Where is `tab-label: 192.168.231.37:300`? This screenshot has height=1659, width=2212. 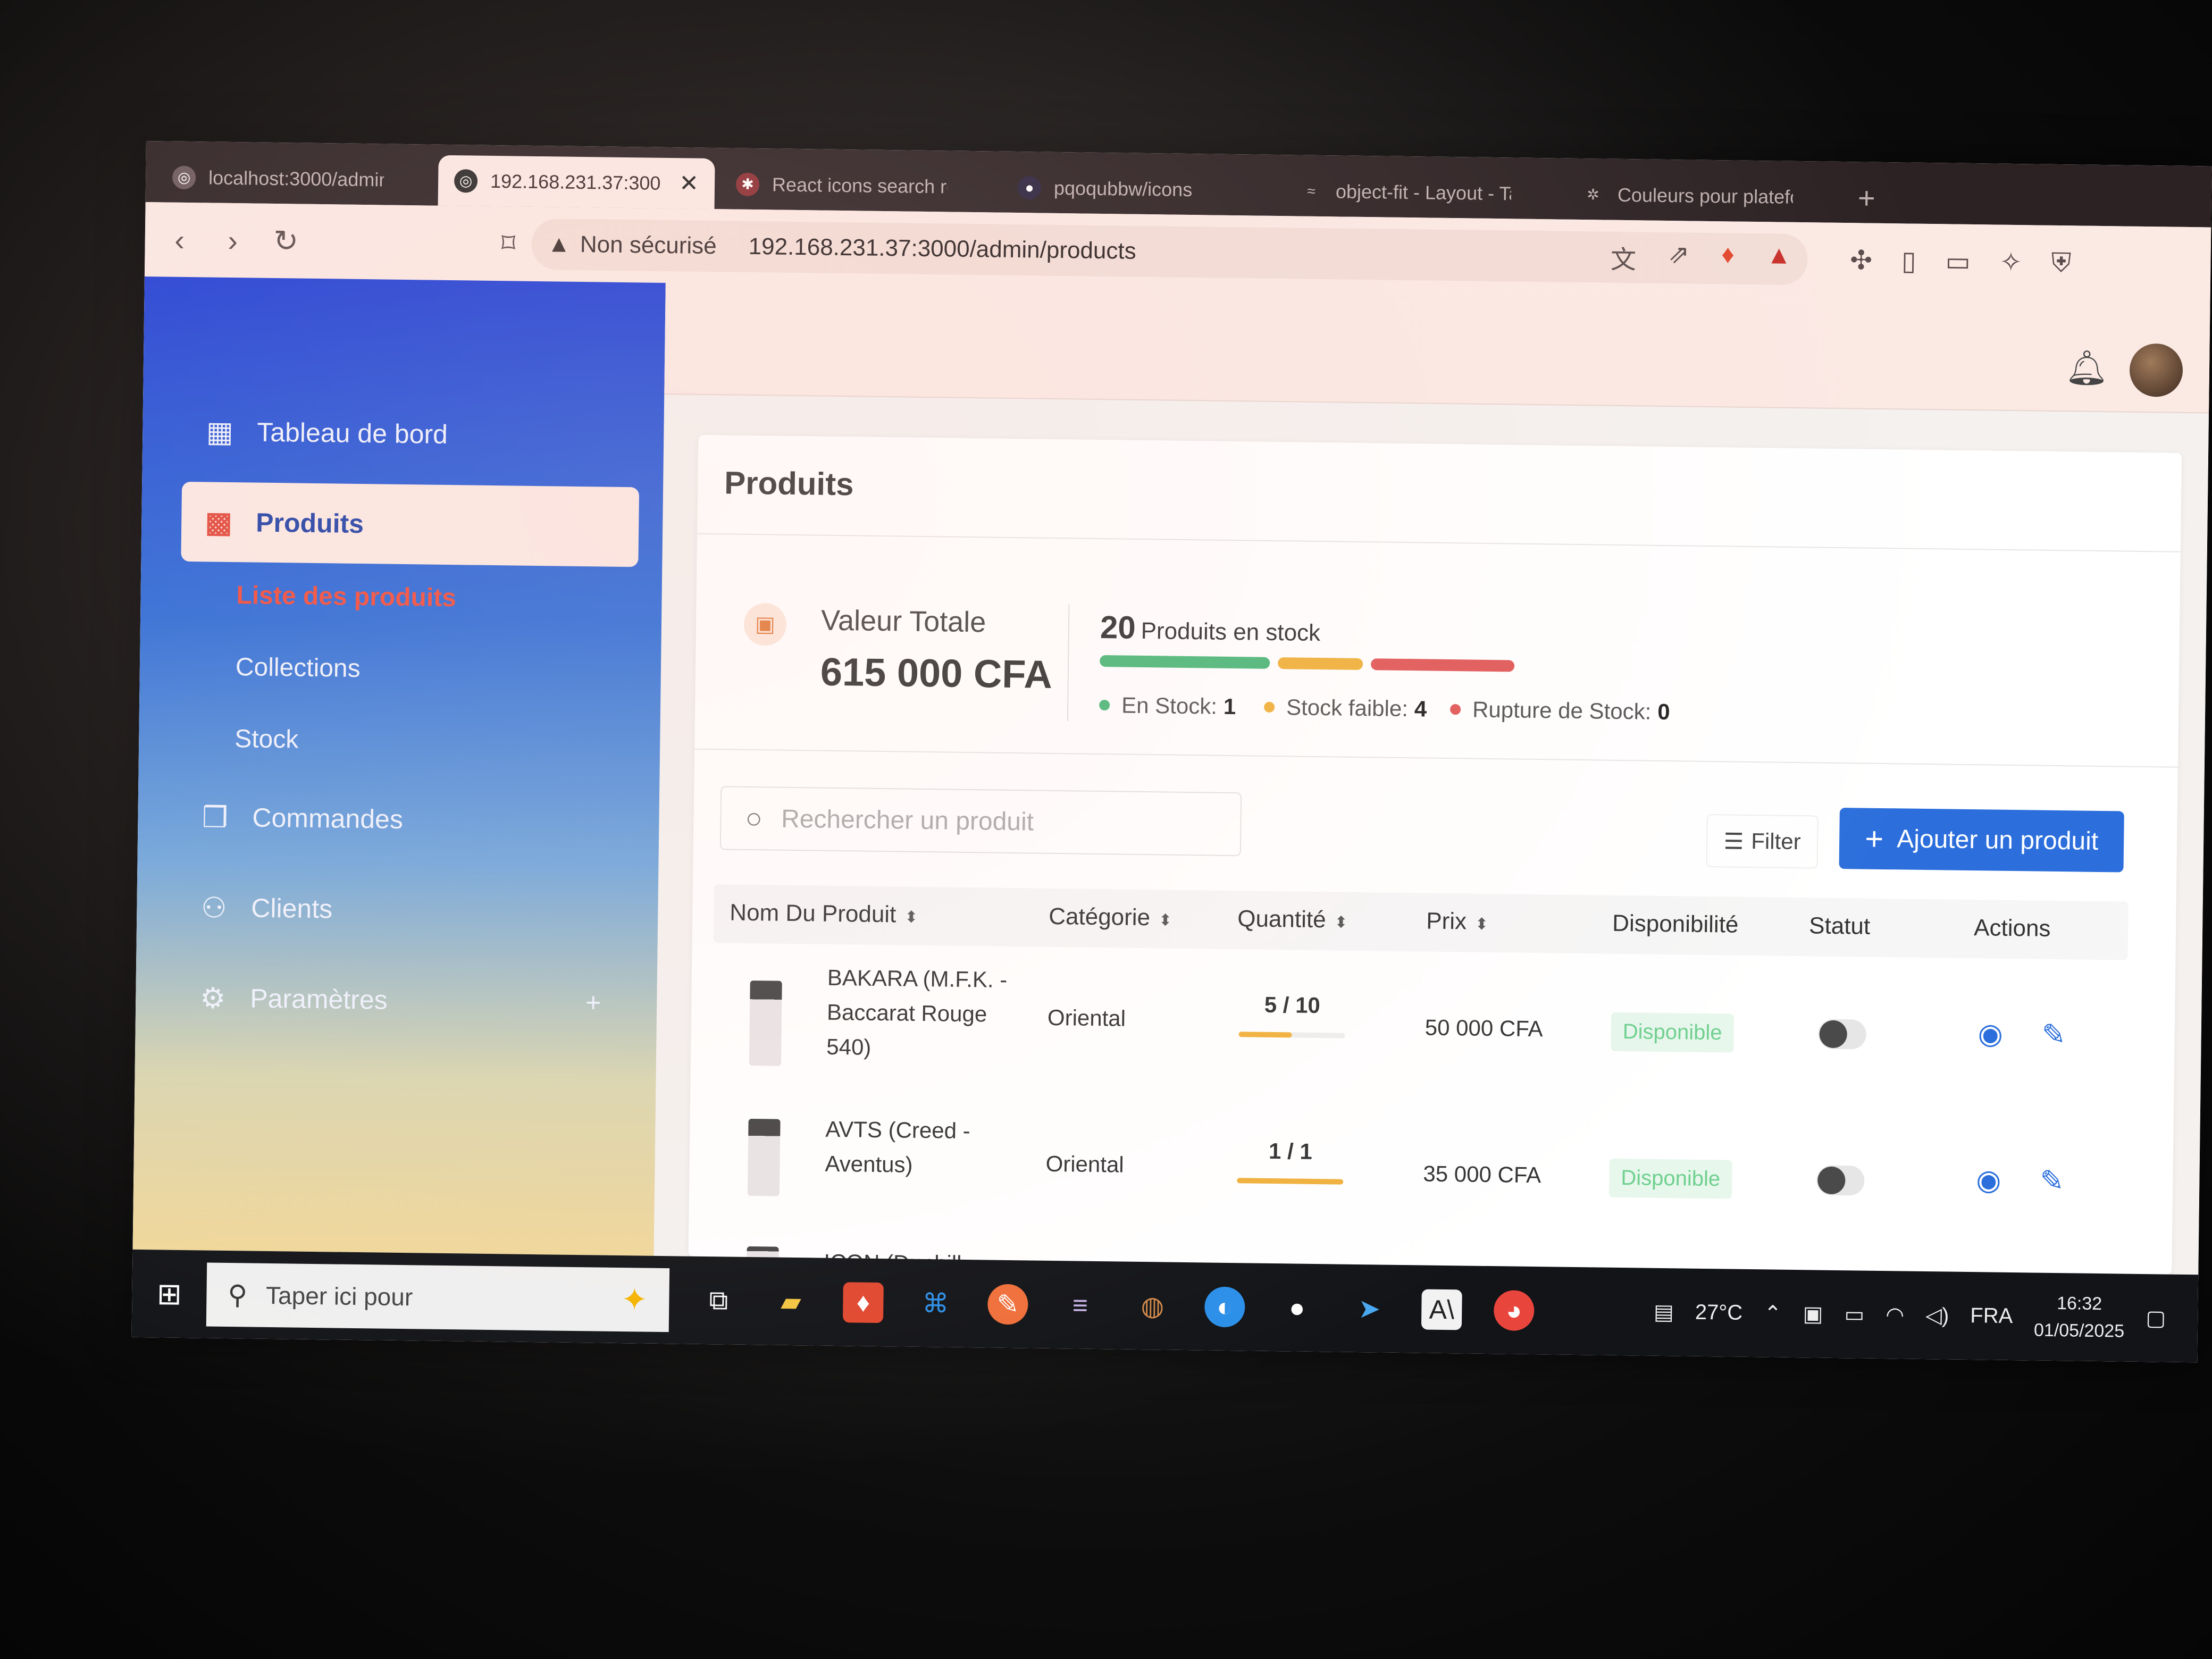
tab-label: 192.168.231.37:300 is located at coordinates (575, 182).